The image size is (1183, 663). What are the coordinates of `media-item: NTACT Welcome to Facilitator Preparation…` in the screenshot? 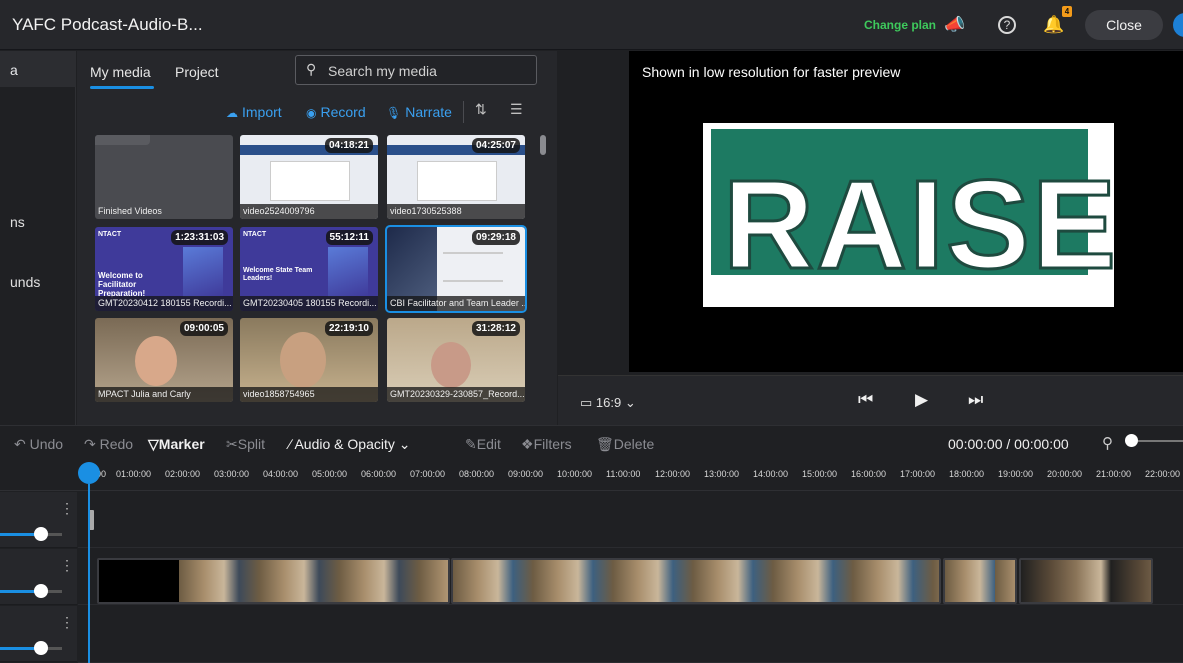 It's located at (164, 269).